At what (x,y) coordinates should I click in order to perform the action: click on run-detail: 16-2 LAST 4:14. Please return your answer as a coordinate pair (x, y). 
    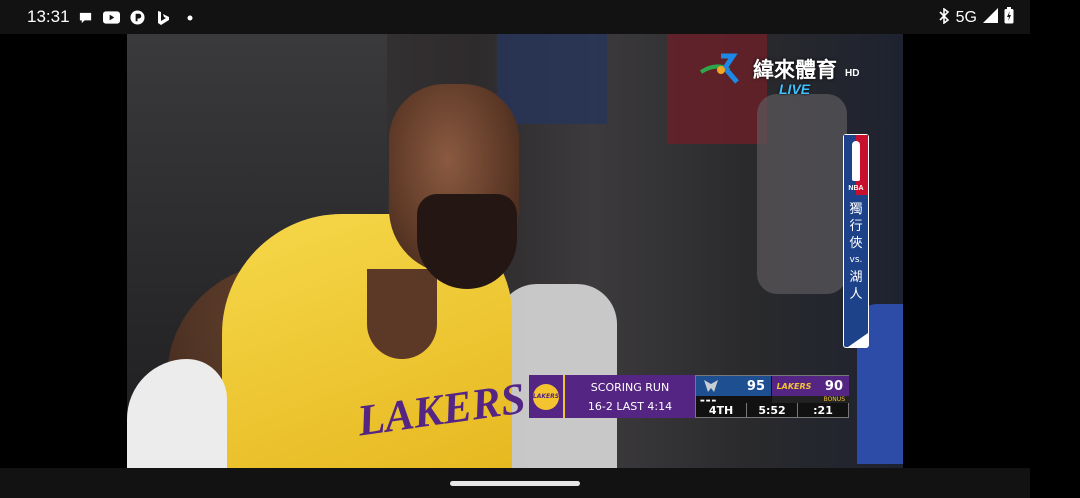
    Looking at the image, I should click on (630, 406).